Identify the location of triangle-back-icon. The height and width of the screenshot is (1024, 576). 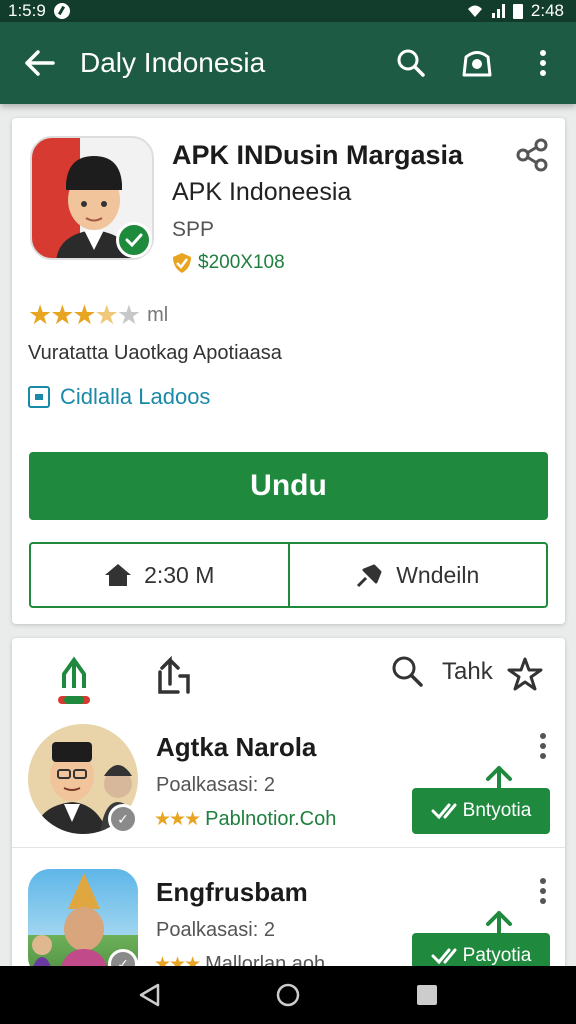
(150, 995).